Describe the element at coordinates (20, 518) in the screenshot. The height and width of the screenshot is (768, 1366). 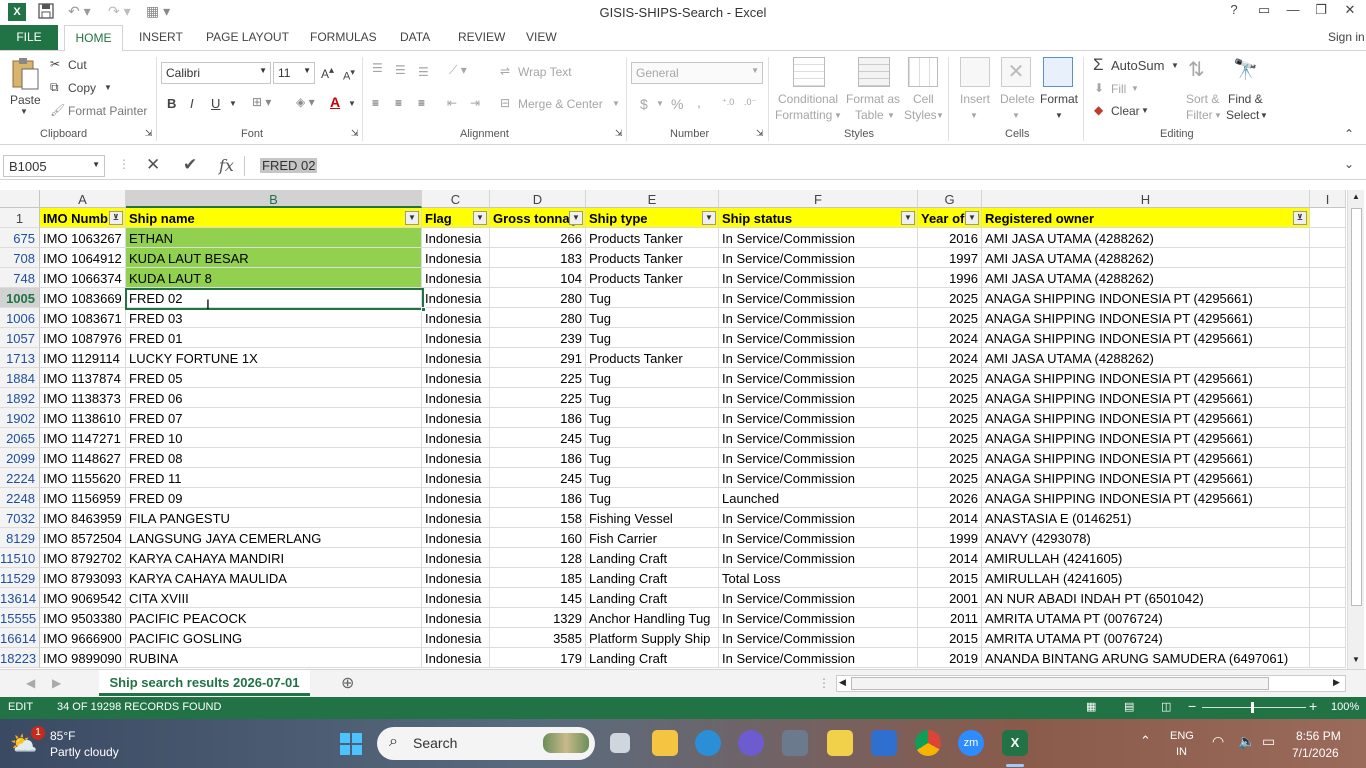
I see `row-header: 7032` at that location.